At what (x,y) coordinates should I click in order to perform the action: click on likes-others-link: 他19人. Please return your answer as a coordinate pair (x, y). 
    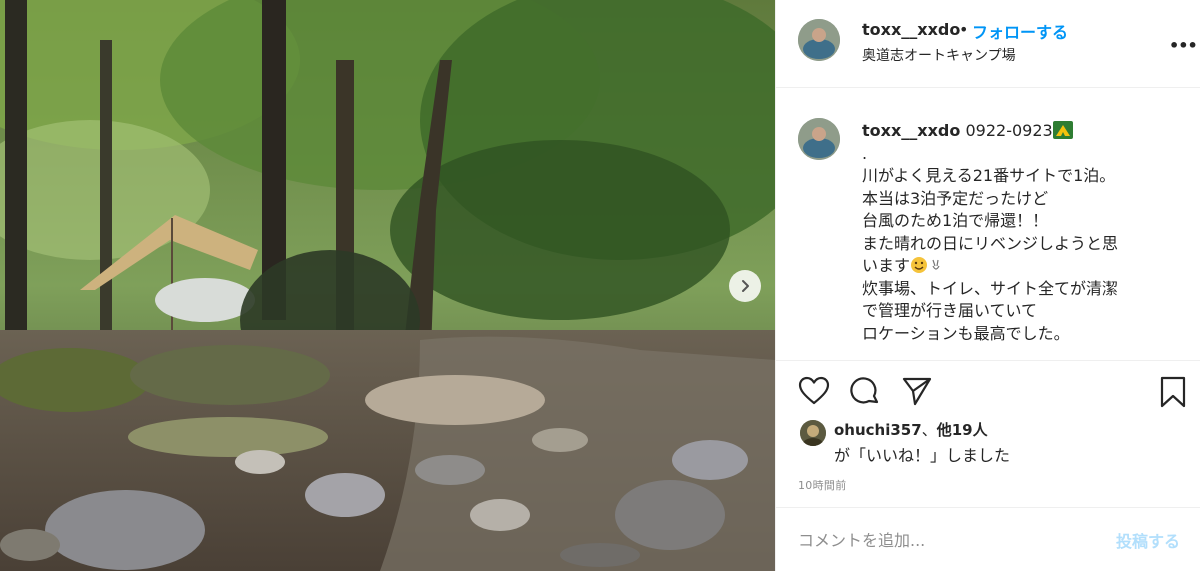
    Looking at the image, I should click on (962, 430).